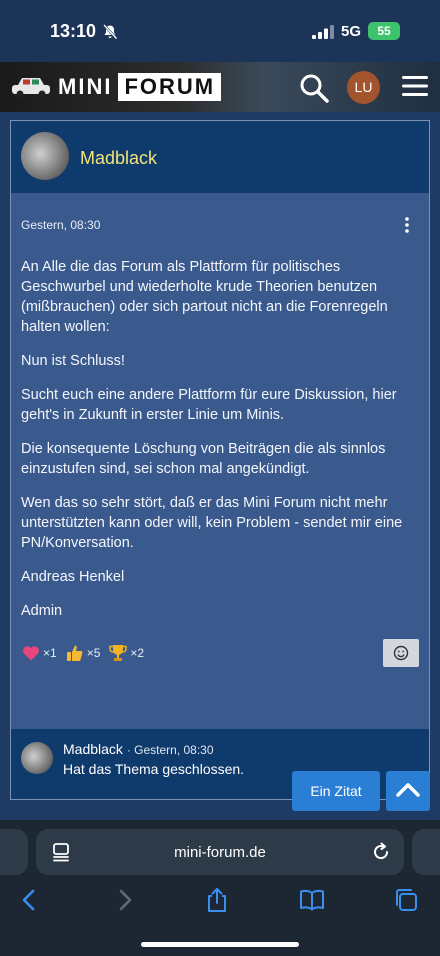 This screenshot has width=440, height=956. I want to click on reaction-count: ×2, so click(137, 653).